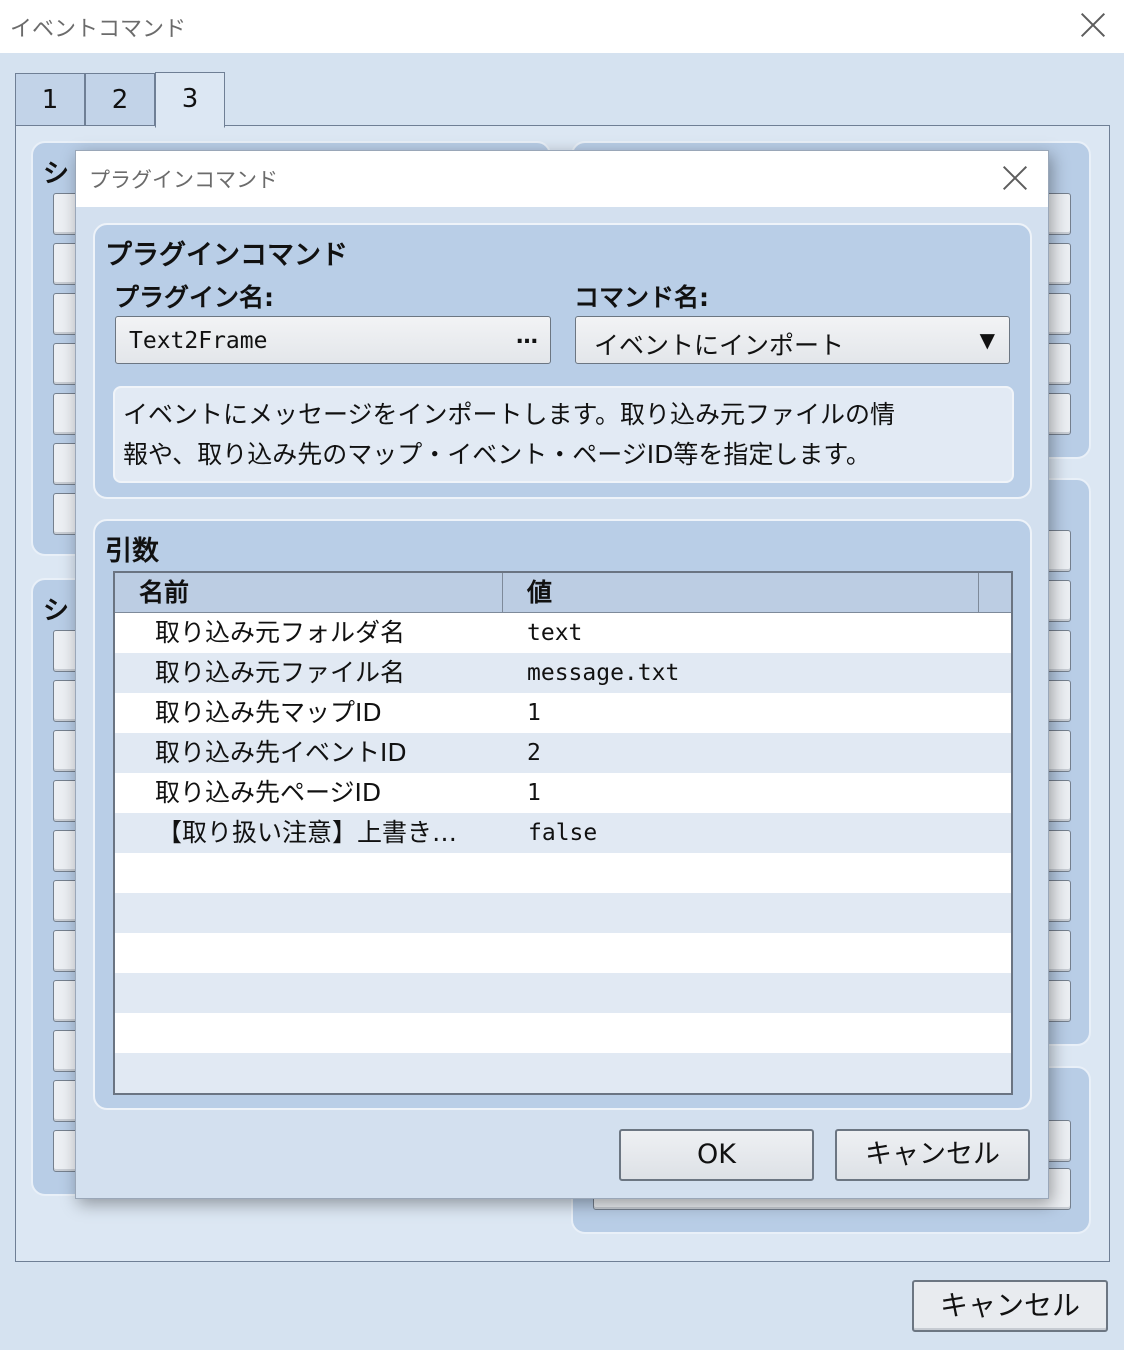  I want to click on window-cancel-button: キャンセル, so click(1010, 1306).